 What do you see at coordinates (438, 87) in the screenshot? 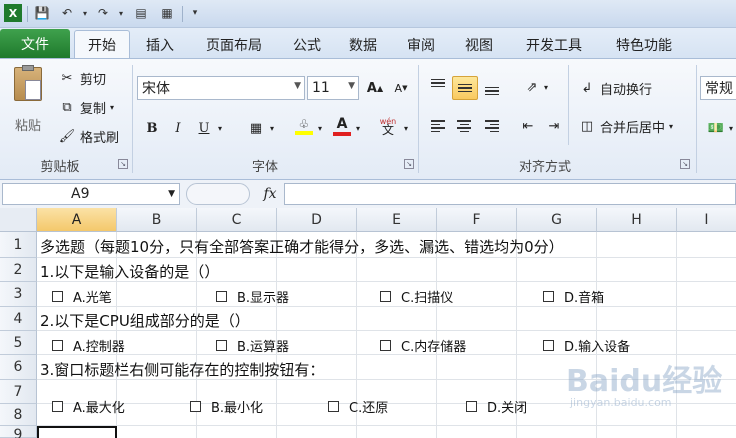
I see `align-top-button` at bounding box center [438, 87].